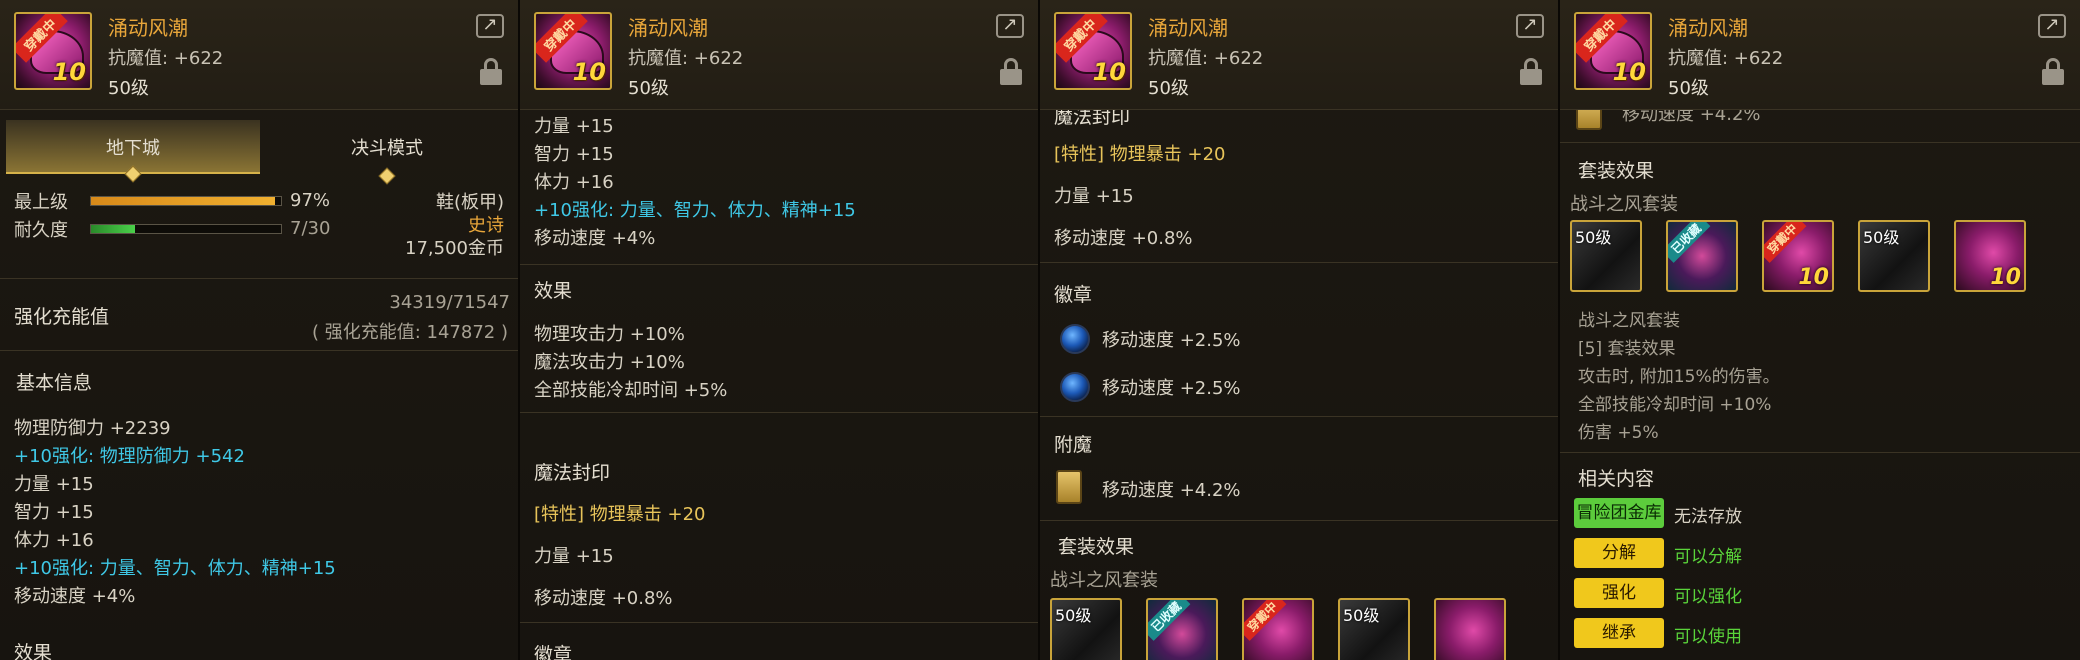 The width and height of the screenshot is (2080, 660). What do you see at coordinates (1073, 445) in the screenshot?
I see `enchant-title: 附魔` at bounding box center [1073, 445].